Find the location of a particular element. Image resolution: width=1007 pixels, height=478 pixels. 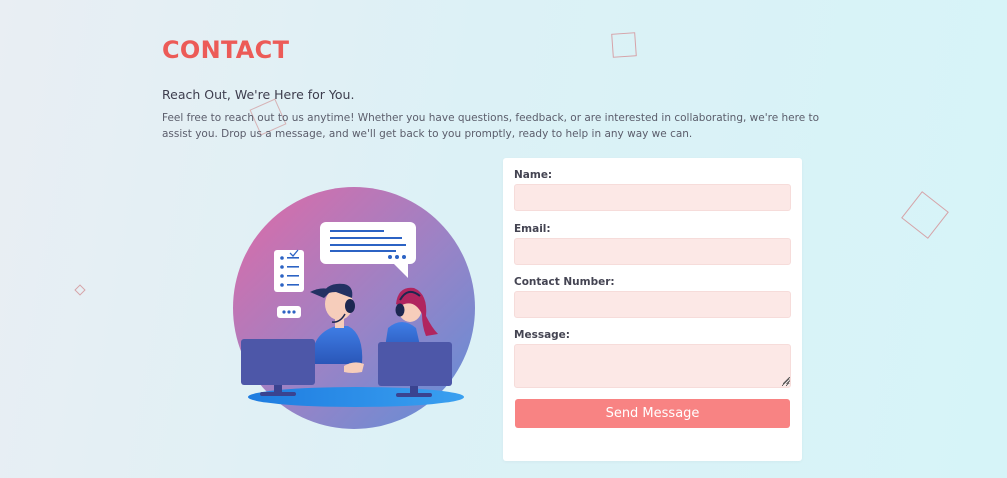

contact-number-input is located at coordinates (652, 304).